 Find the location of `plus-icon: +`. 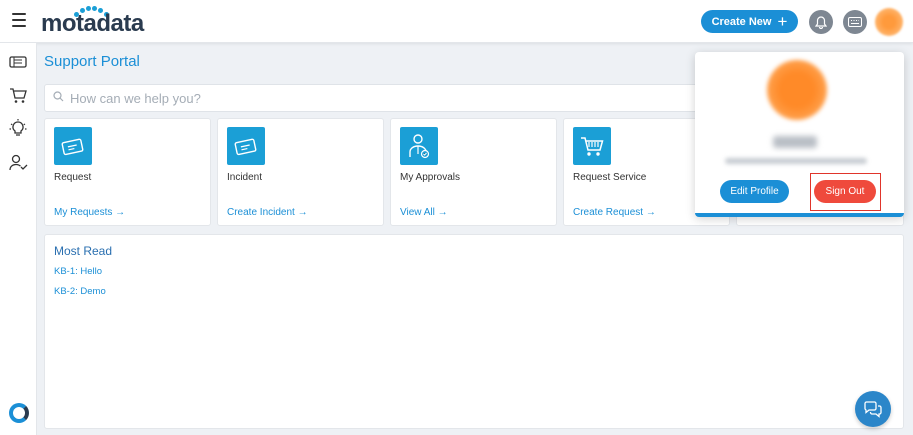

plus-icon: + is located at coordinates (782, 21).